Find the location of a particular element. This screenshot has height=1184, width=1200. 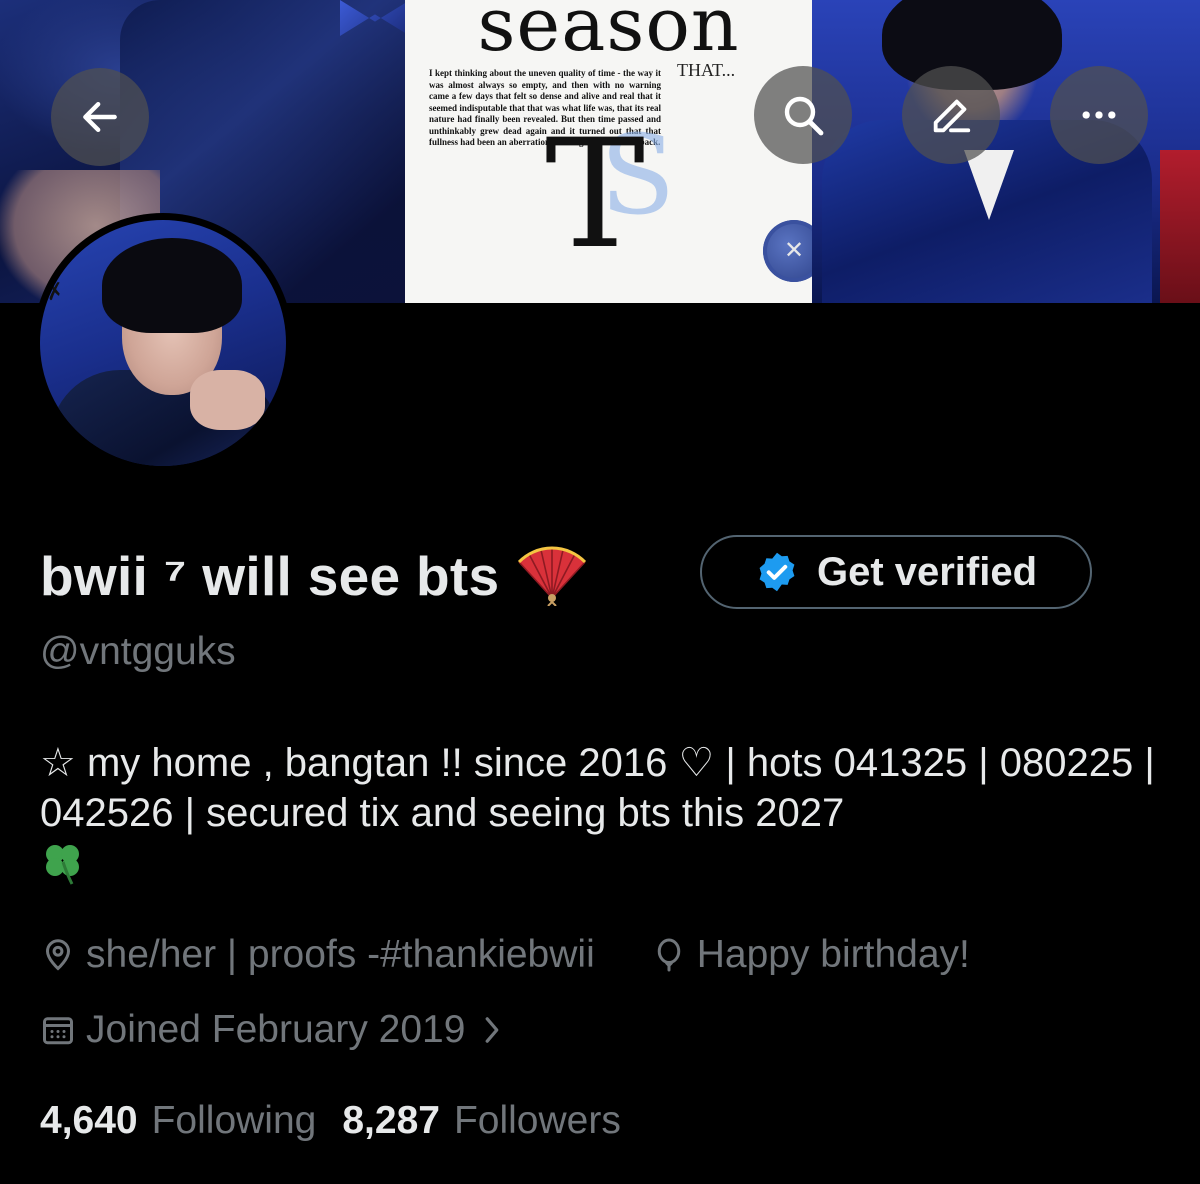

following-count: 4,640 is located at coordinates (89, 1120).